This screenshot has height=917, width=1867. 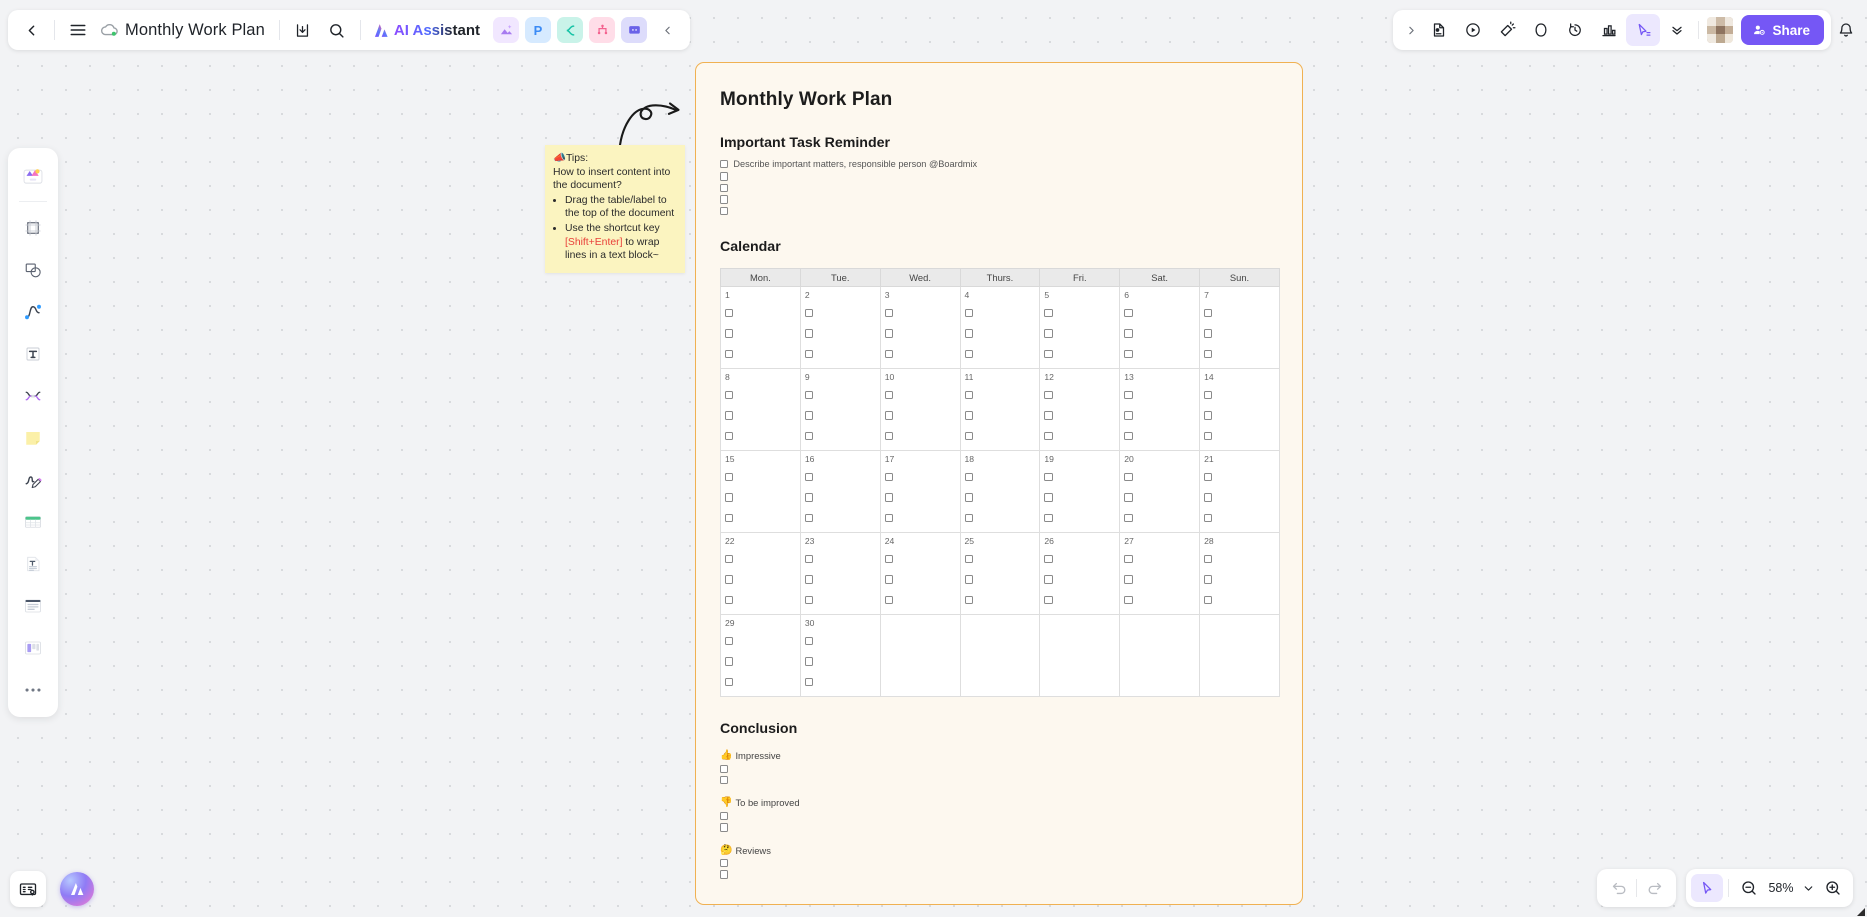 What do you see at coordinates (1707, 888) in the screenshot?
I see `cursor-select-tool` at bounding box center [1707, 888].